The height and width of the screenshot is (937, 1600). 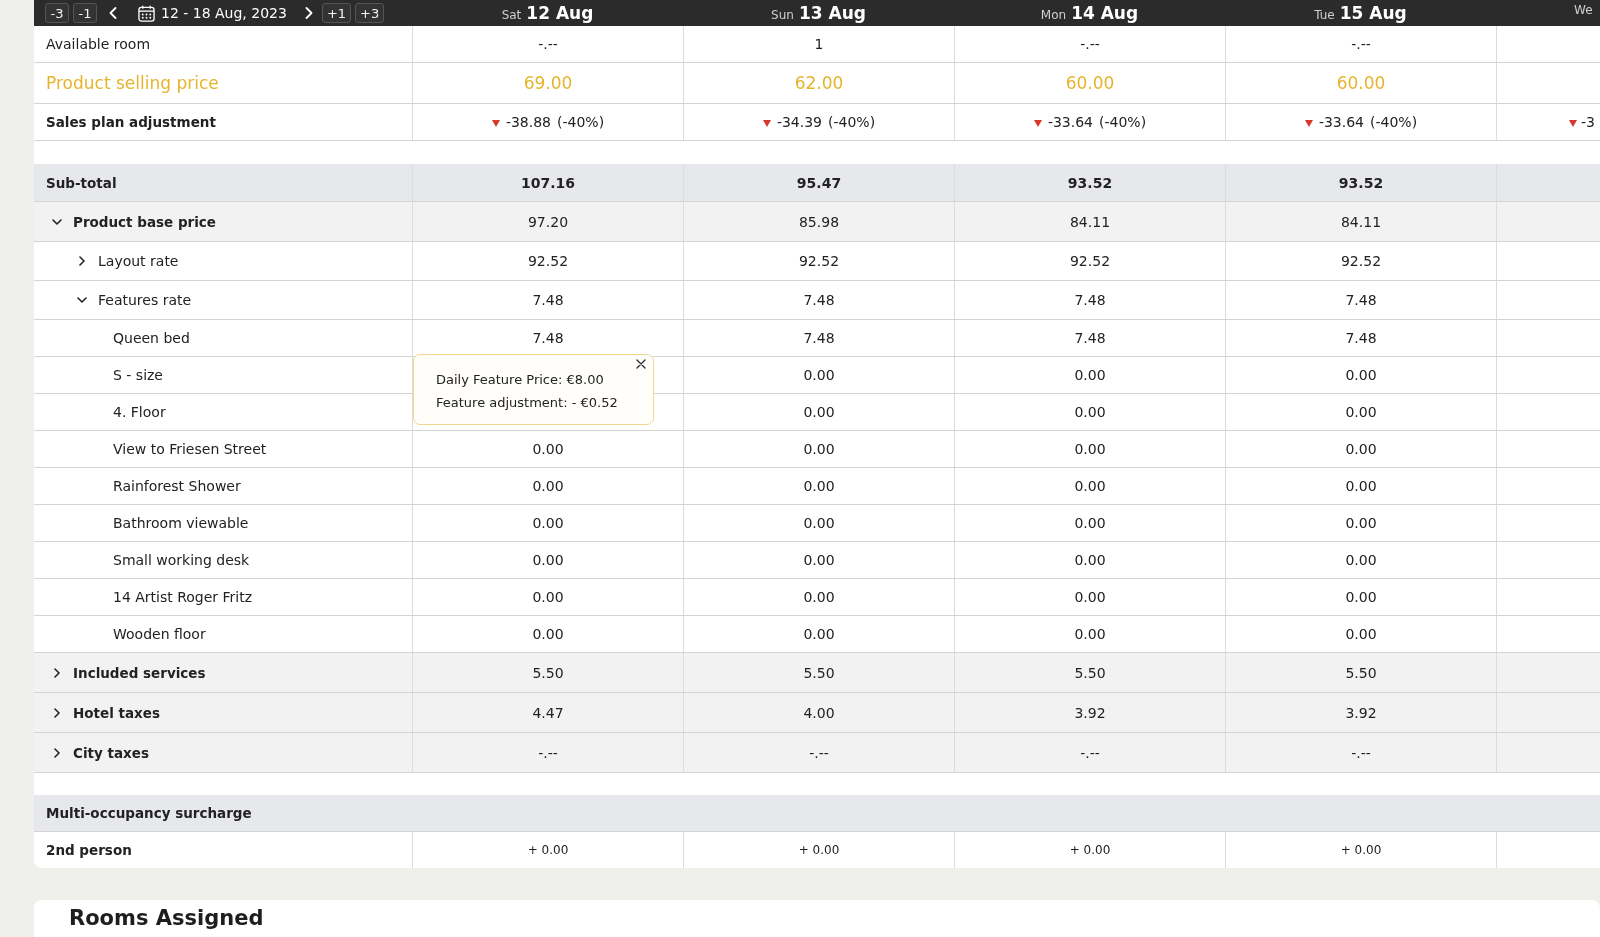 I want to click on row-label: Product selling price, so click(x=132, y=83).